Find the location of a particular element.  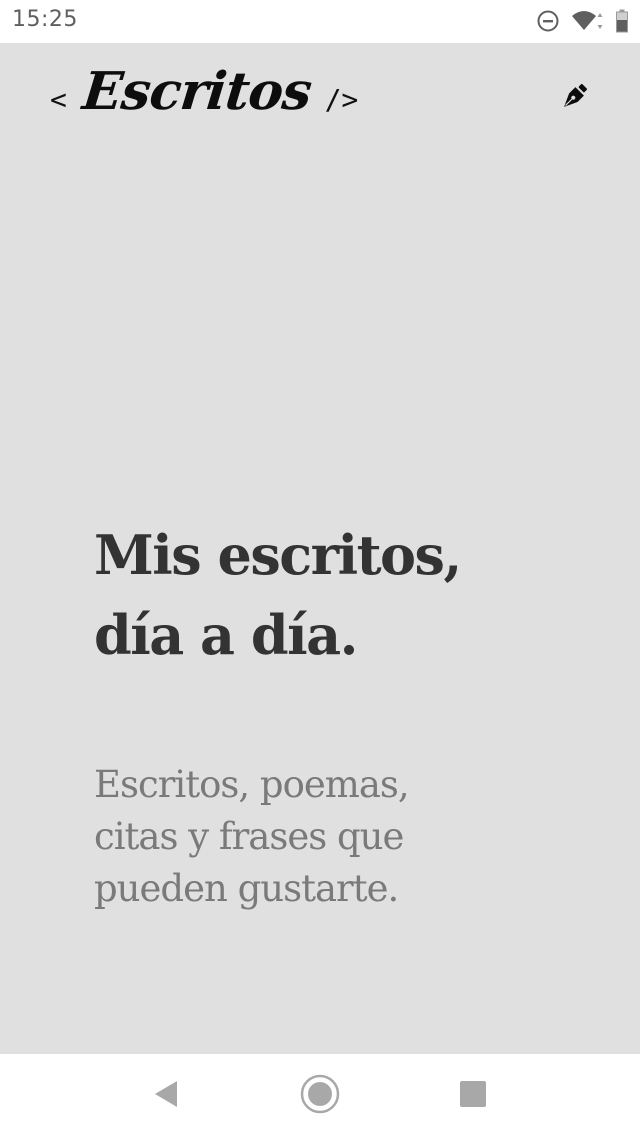

pen-nib-icon is located at coordinates (574, 99).